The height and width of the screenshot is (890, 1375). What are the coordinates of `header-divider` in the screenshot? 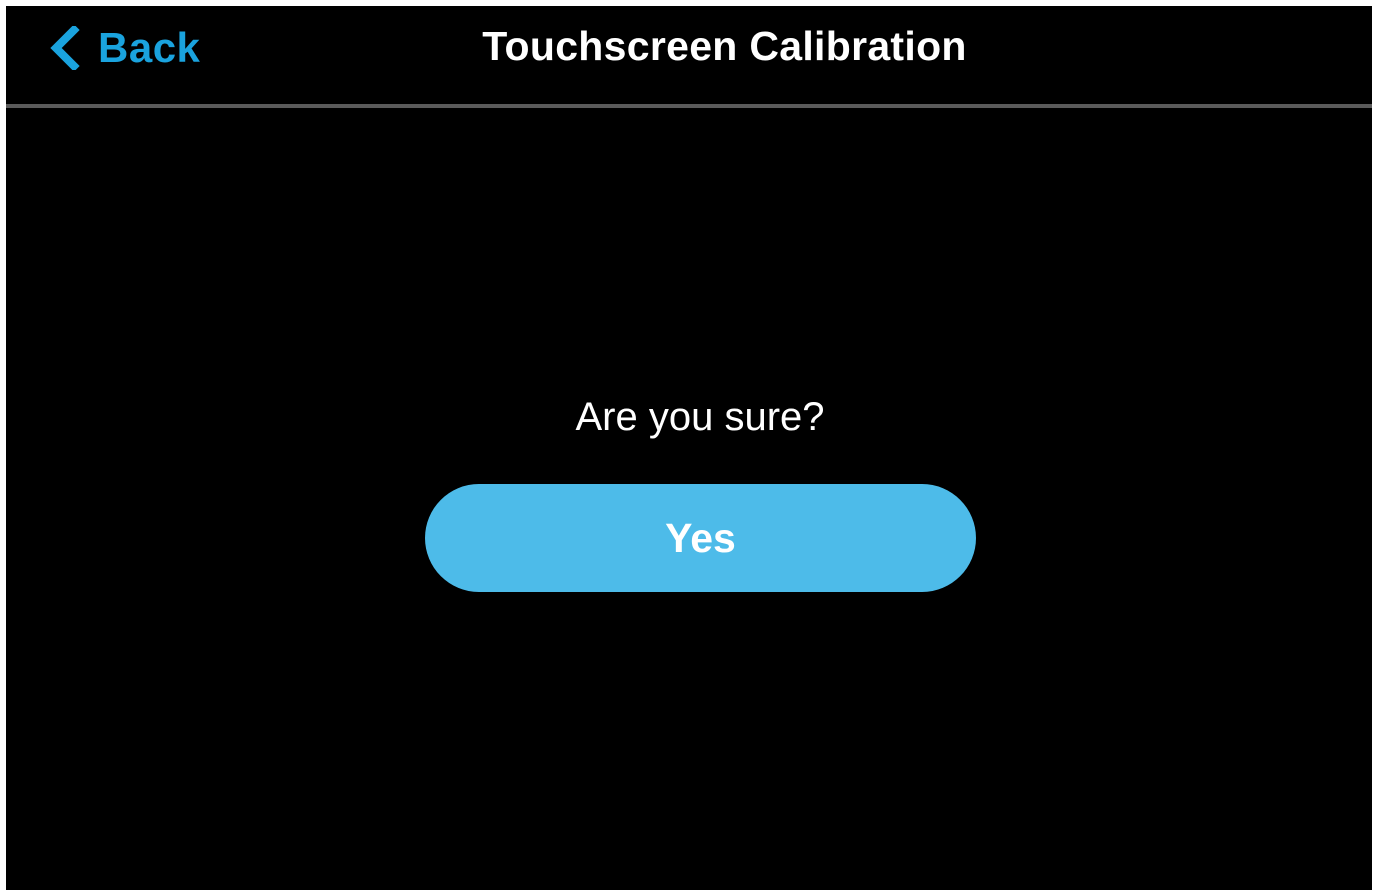 It's located at (689, 106).